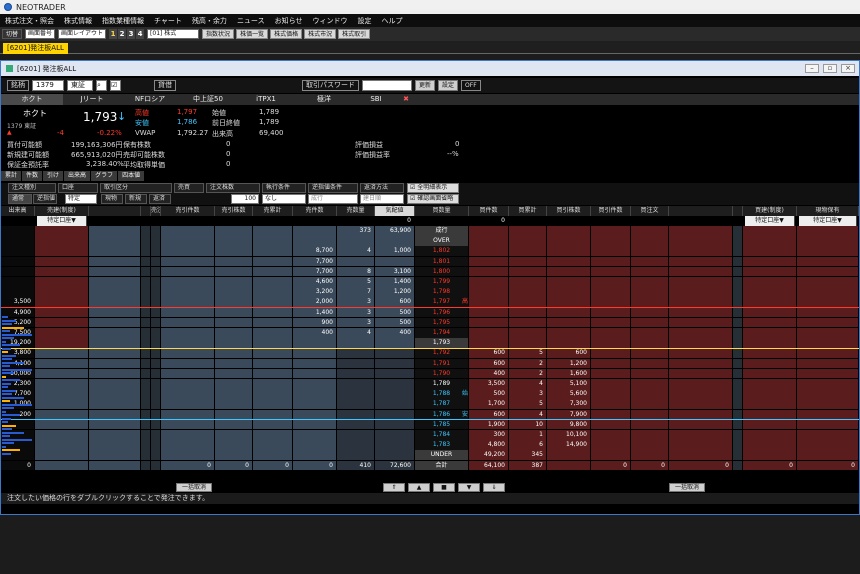 The height and width of the screenshot is (574, 860). What do you see at coordinates (131, 176) in the screenshot?
I see `sub-tab-5: 四本値` at bounding box center [131, 176].